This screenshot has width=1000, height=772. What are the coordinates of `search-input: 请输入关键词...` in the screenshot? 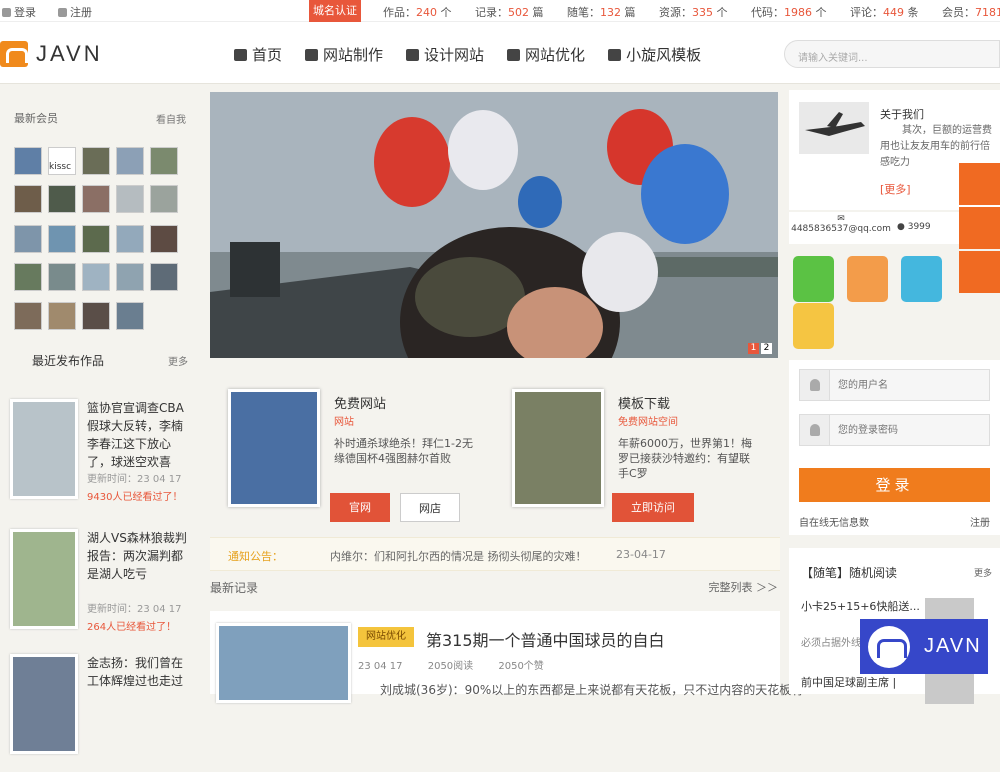 It's located at (892, 54).